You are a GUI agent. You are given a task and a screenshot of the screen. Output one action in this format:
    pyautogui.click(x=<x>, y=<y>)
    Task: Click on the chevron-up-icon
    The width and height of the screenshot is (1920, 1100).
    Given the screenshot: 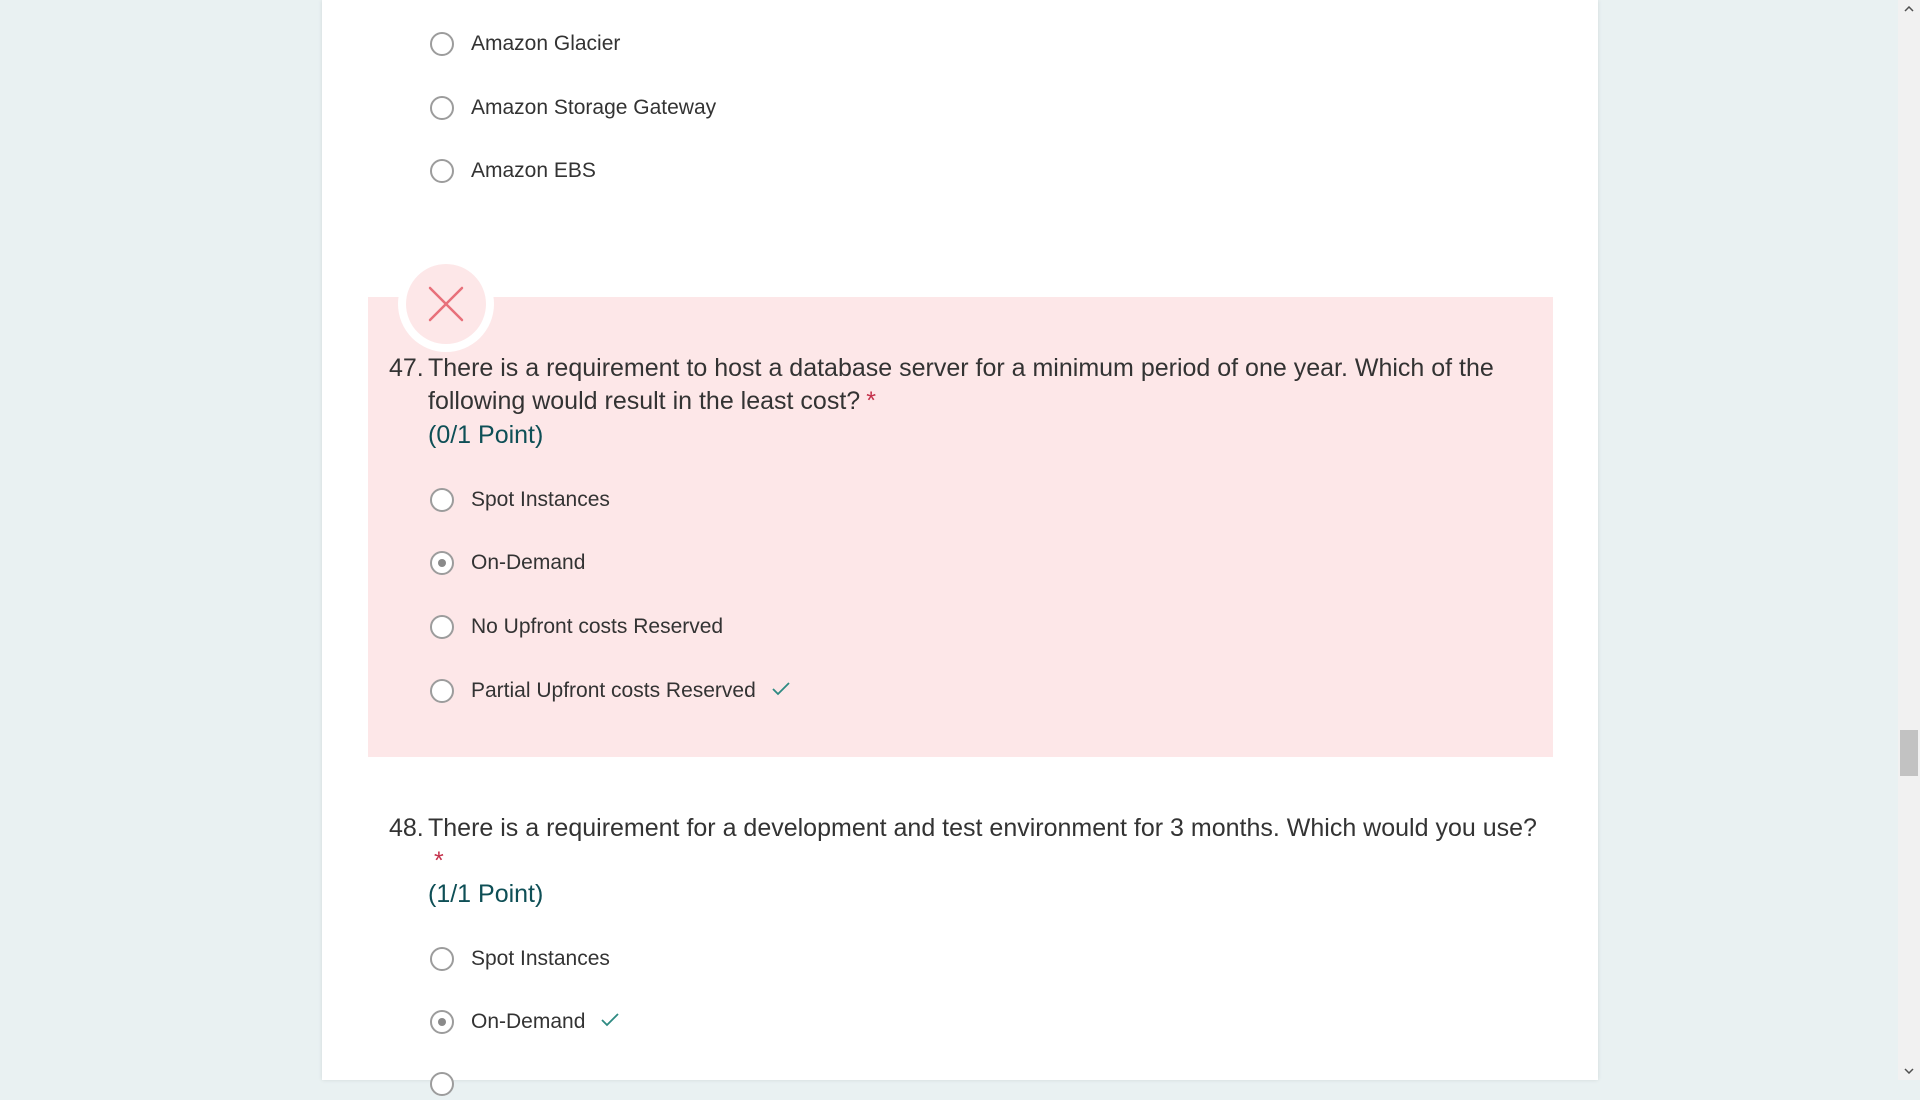 What is the action you would take?
    pyautogui.click(x=1909, y=9)
    